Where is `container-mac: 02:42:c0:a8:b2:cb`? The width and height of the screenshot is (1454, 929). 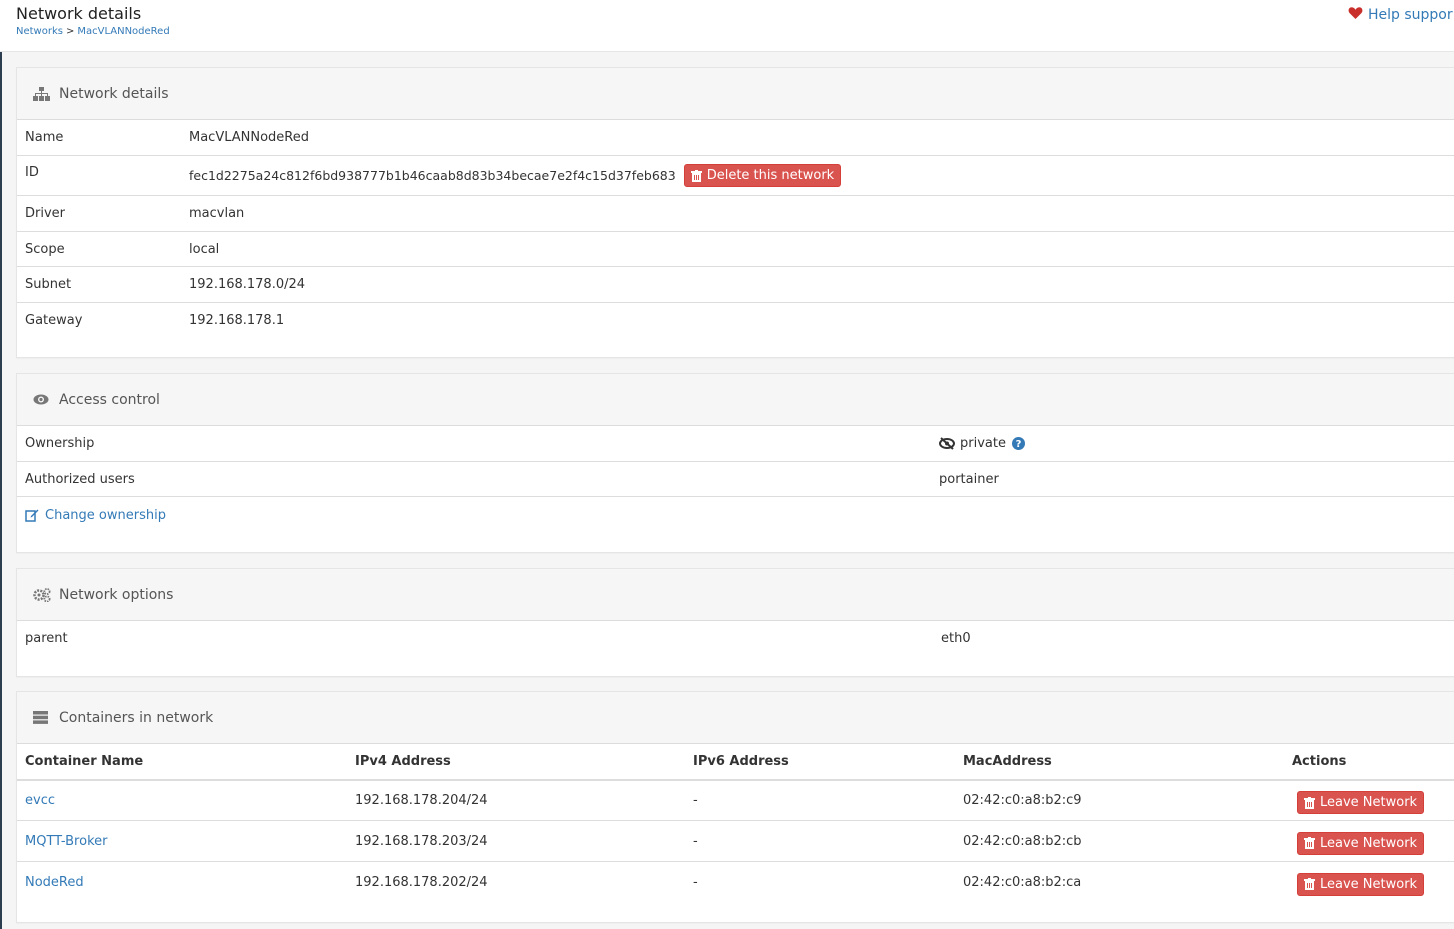
container-mac: 02:42:c0:a8:b2:cb is located at coordinates (1022, 841).